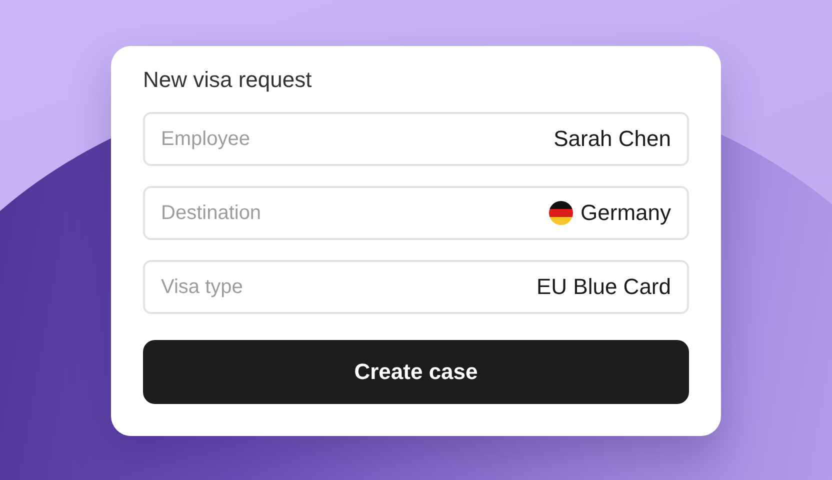 The width and height of the screenshot is (832, 480). What do you see at coordinates (205, 139) in the screenshot?
I see `field-label: Employee` at bounding box center [205, 139].